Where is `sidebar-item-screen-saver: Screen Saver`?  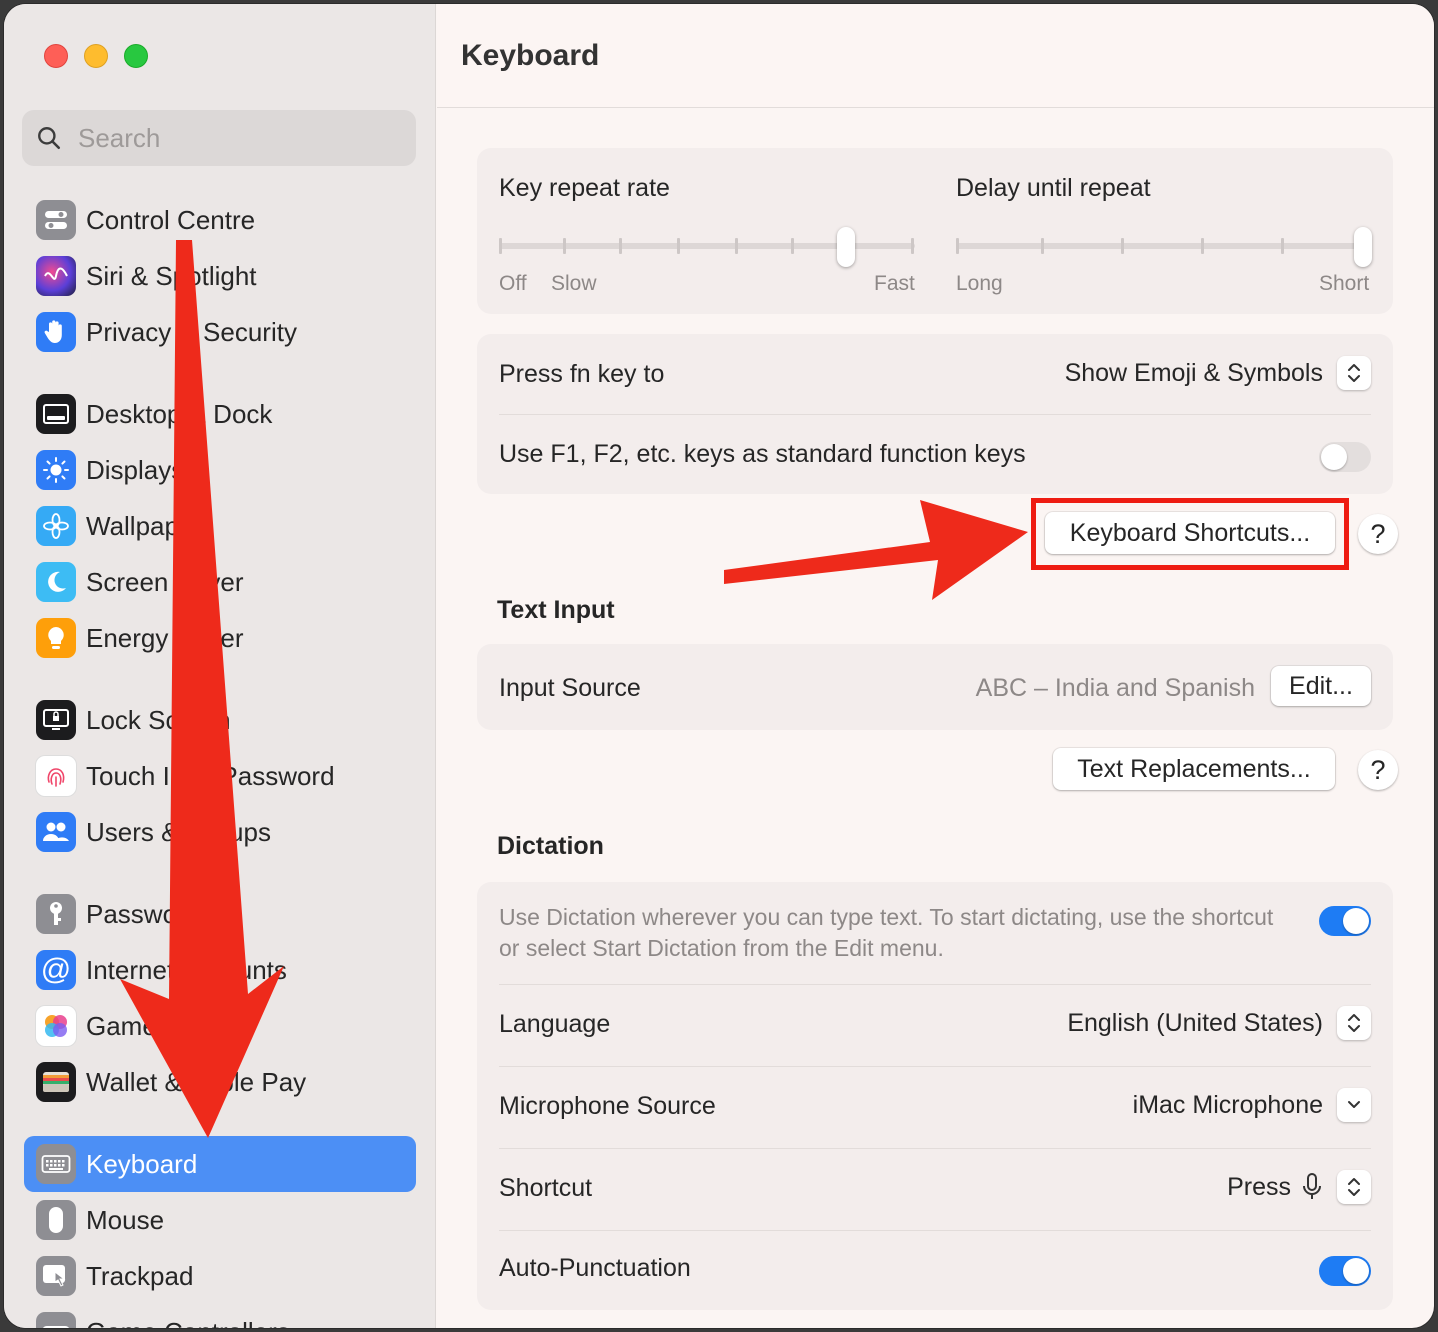 sidebar-item-screen-saver: Screen Saver is located at coordinates (220, 582).